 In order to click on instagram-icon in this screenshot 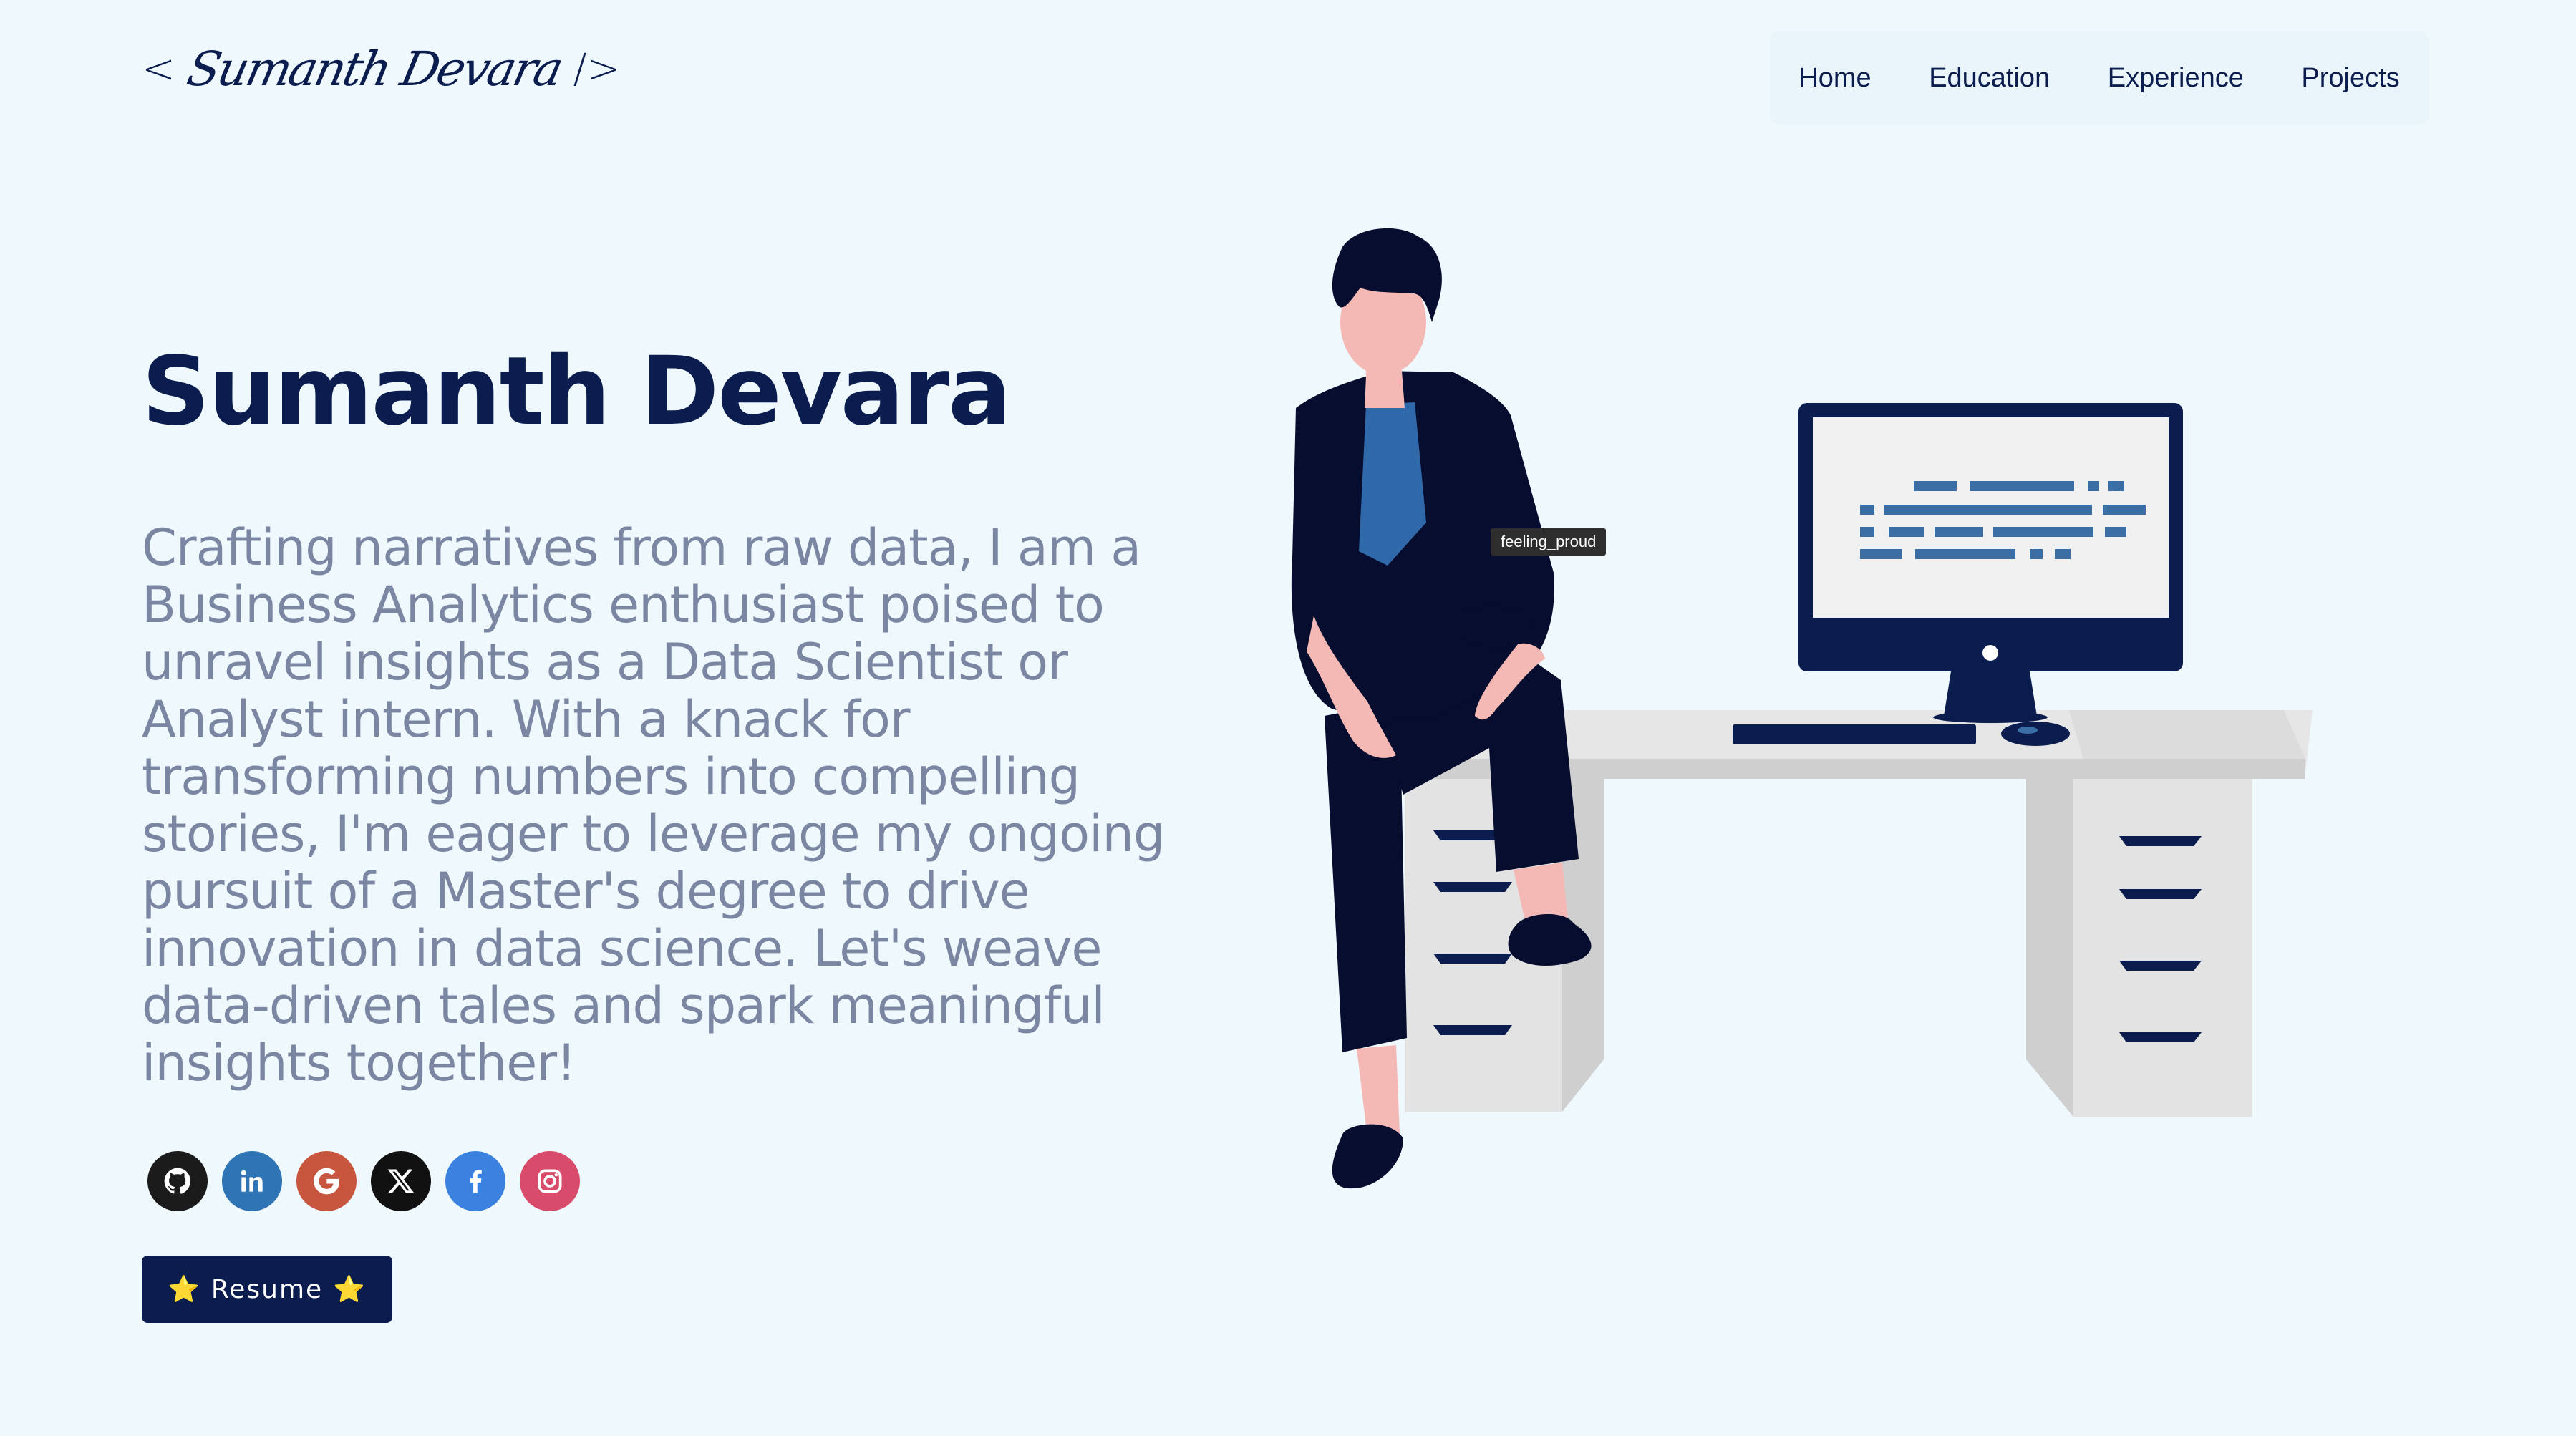, I will do `click(550, 1181)`.